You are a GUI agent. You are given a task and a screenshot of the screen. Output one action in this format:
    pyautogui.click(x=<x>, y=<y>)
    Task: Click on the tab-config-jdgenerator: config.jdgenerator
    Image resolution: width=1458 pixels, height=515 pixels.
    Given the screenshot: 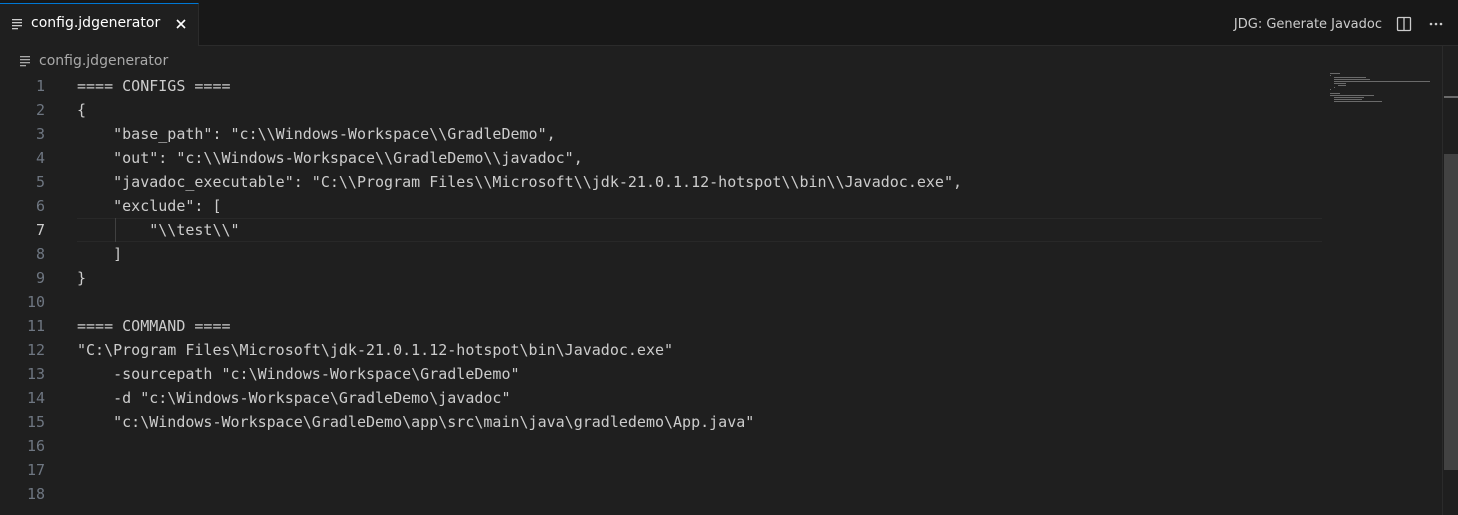 What is the action you would take?
    pyautogui.click(x=99, y=24)
    